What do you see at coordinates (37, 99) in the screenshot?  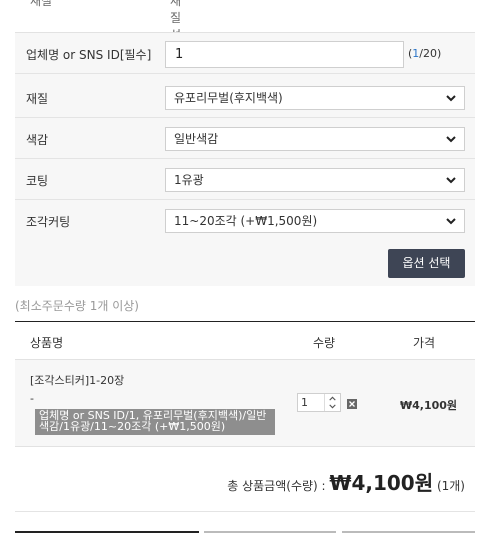 I see `option-label-material: 재질` at bounding box center [37, 99].